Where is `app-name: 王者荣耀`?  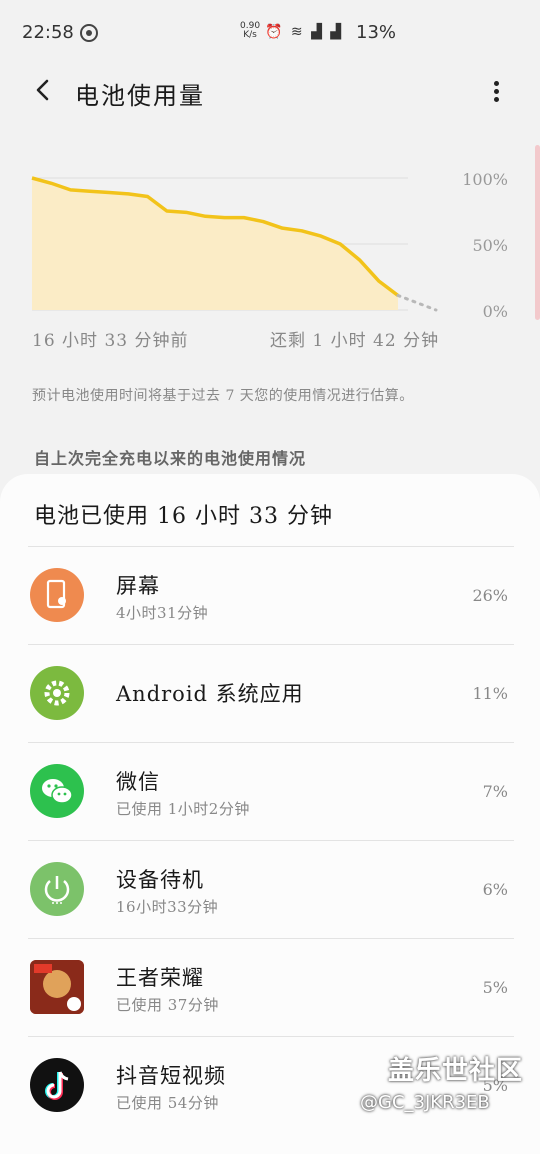
app-name: 王者荣耀 is located at coordinates (160, 978).